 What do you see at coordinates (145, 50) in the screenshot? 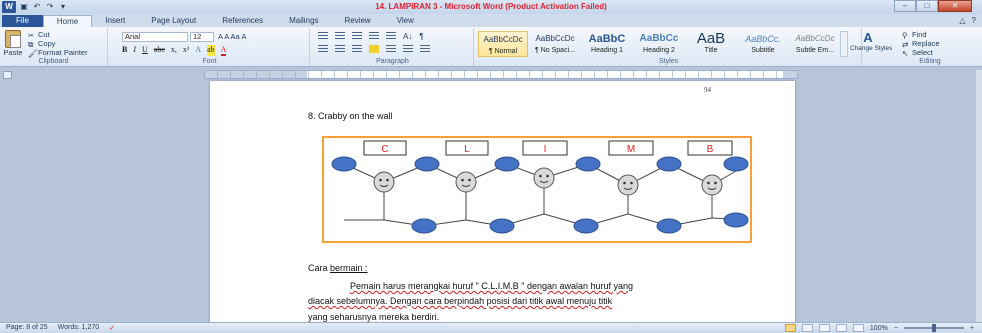
I see `underline-button: U` at bounding box center [145, 50].